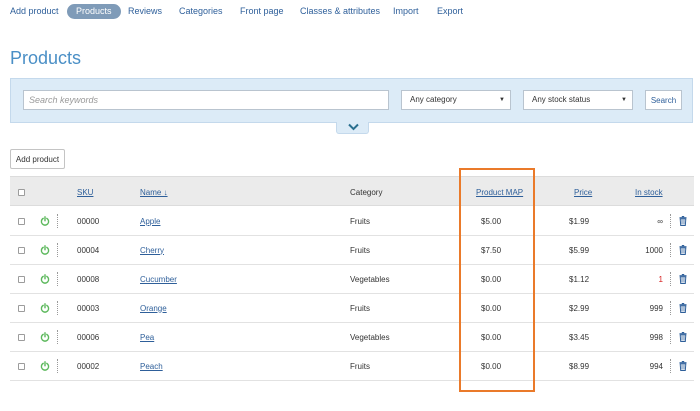 The width and height of the screenshot is (700, 411). I want to click on table-row: 00006 Pea Vegetables $0.00 $3.45 998, so click(352, 337).